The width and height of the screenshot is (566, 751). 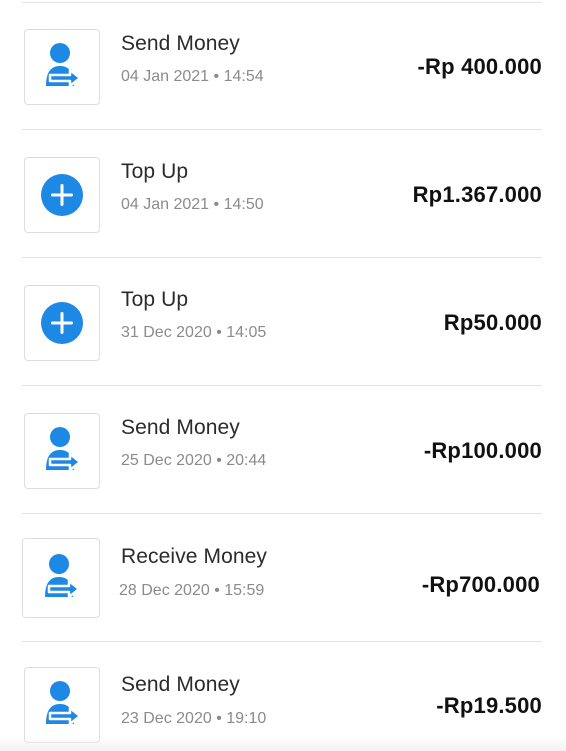 I want to click on transaction-amount: -Rp 400.000, so click(x=479, y=66).